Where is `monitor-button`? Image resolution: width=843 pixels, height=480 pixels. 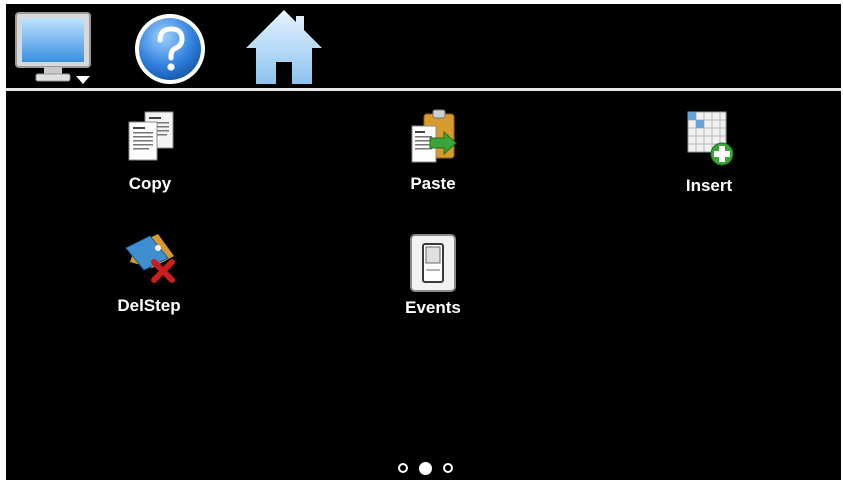
monitor-button is located at coordinates (54, 48).